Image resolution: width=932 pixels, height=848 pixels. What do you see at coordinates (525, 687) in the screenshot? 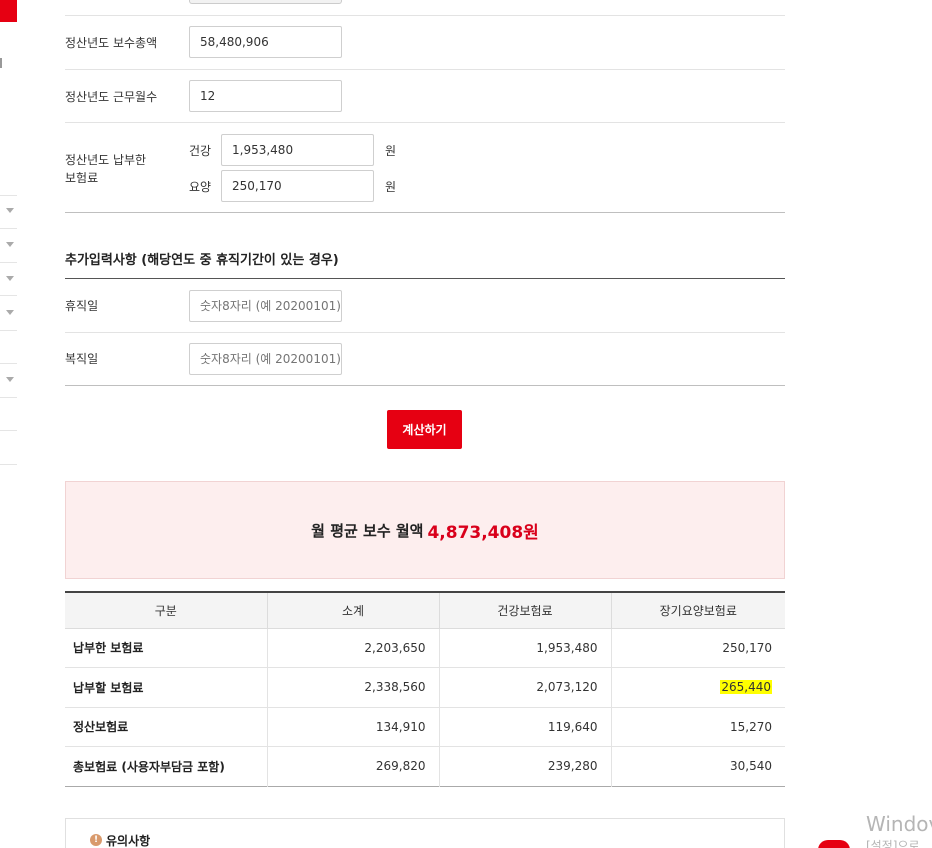
I see `table-cell: 2,073,120` at bounding box center [525, 687].